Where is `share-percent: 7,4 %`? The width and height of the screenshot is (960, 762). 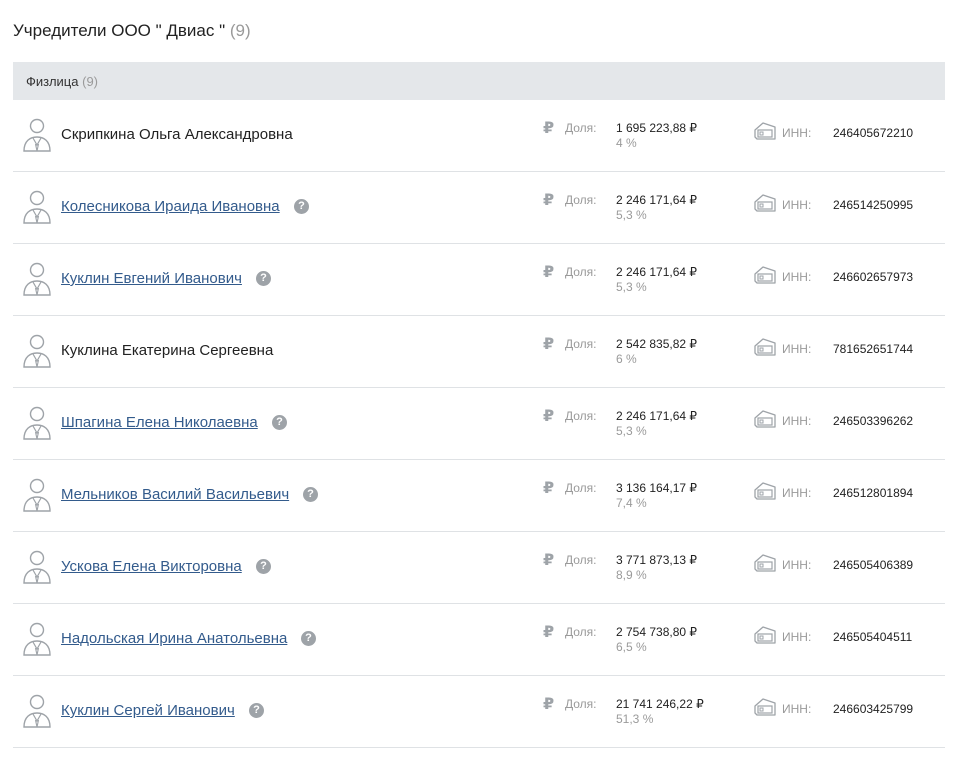
share-percent: 7,4 % is located at coordinates (631, 503).